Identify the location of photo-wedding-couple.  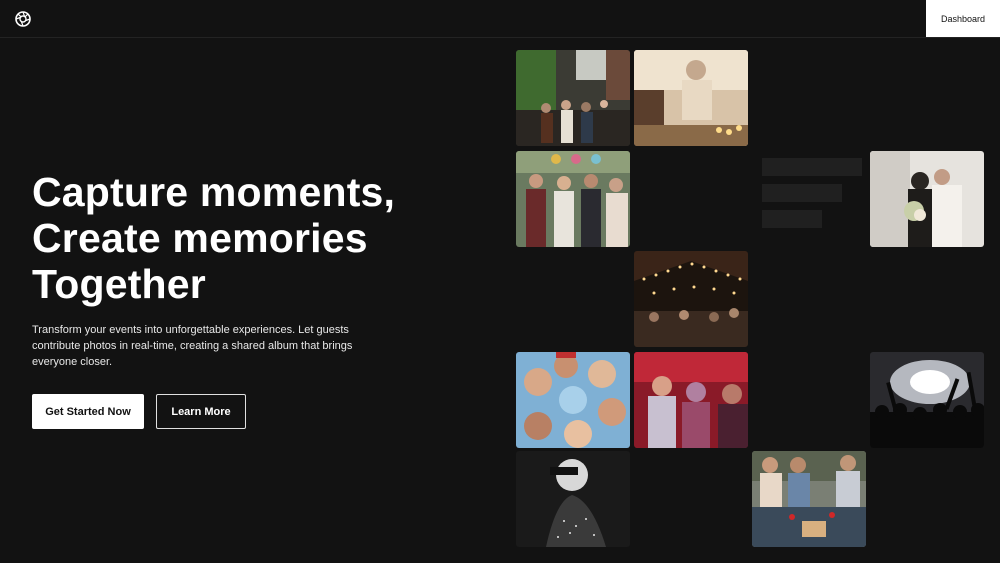
(927, 199).